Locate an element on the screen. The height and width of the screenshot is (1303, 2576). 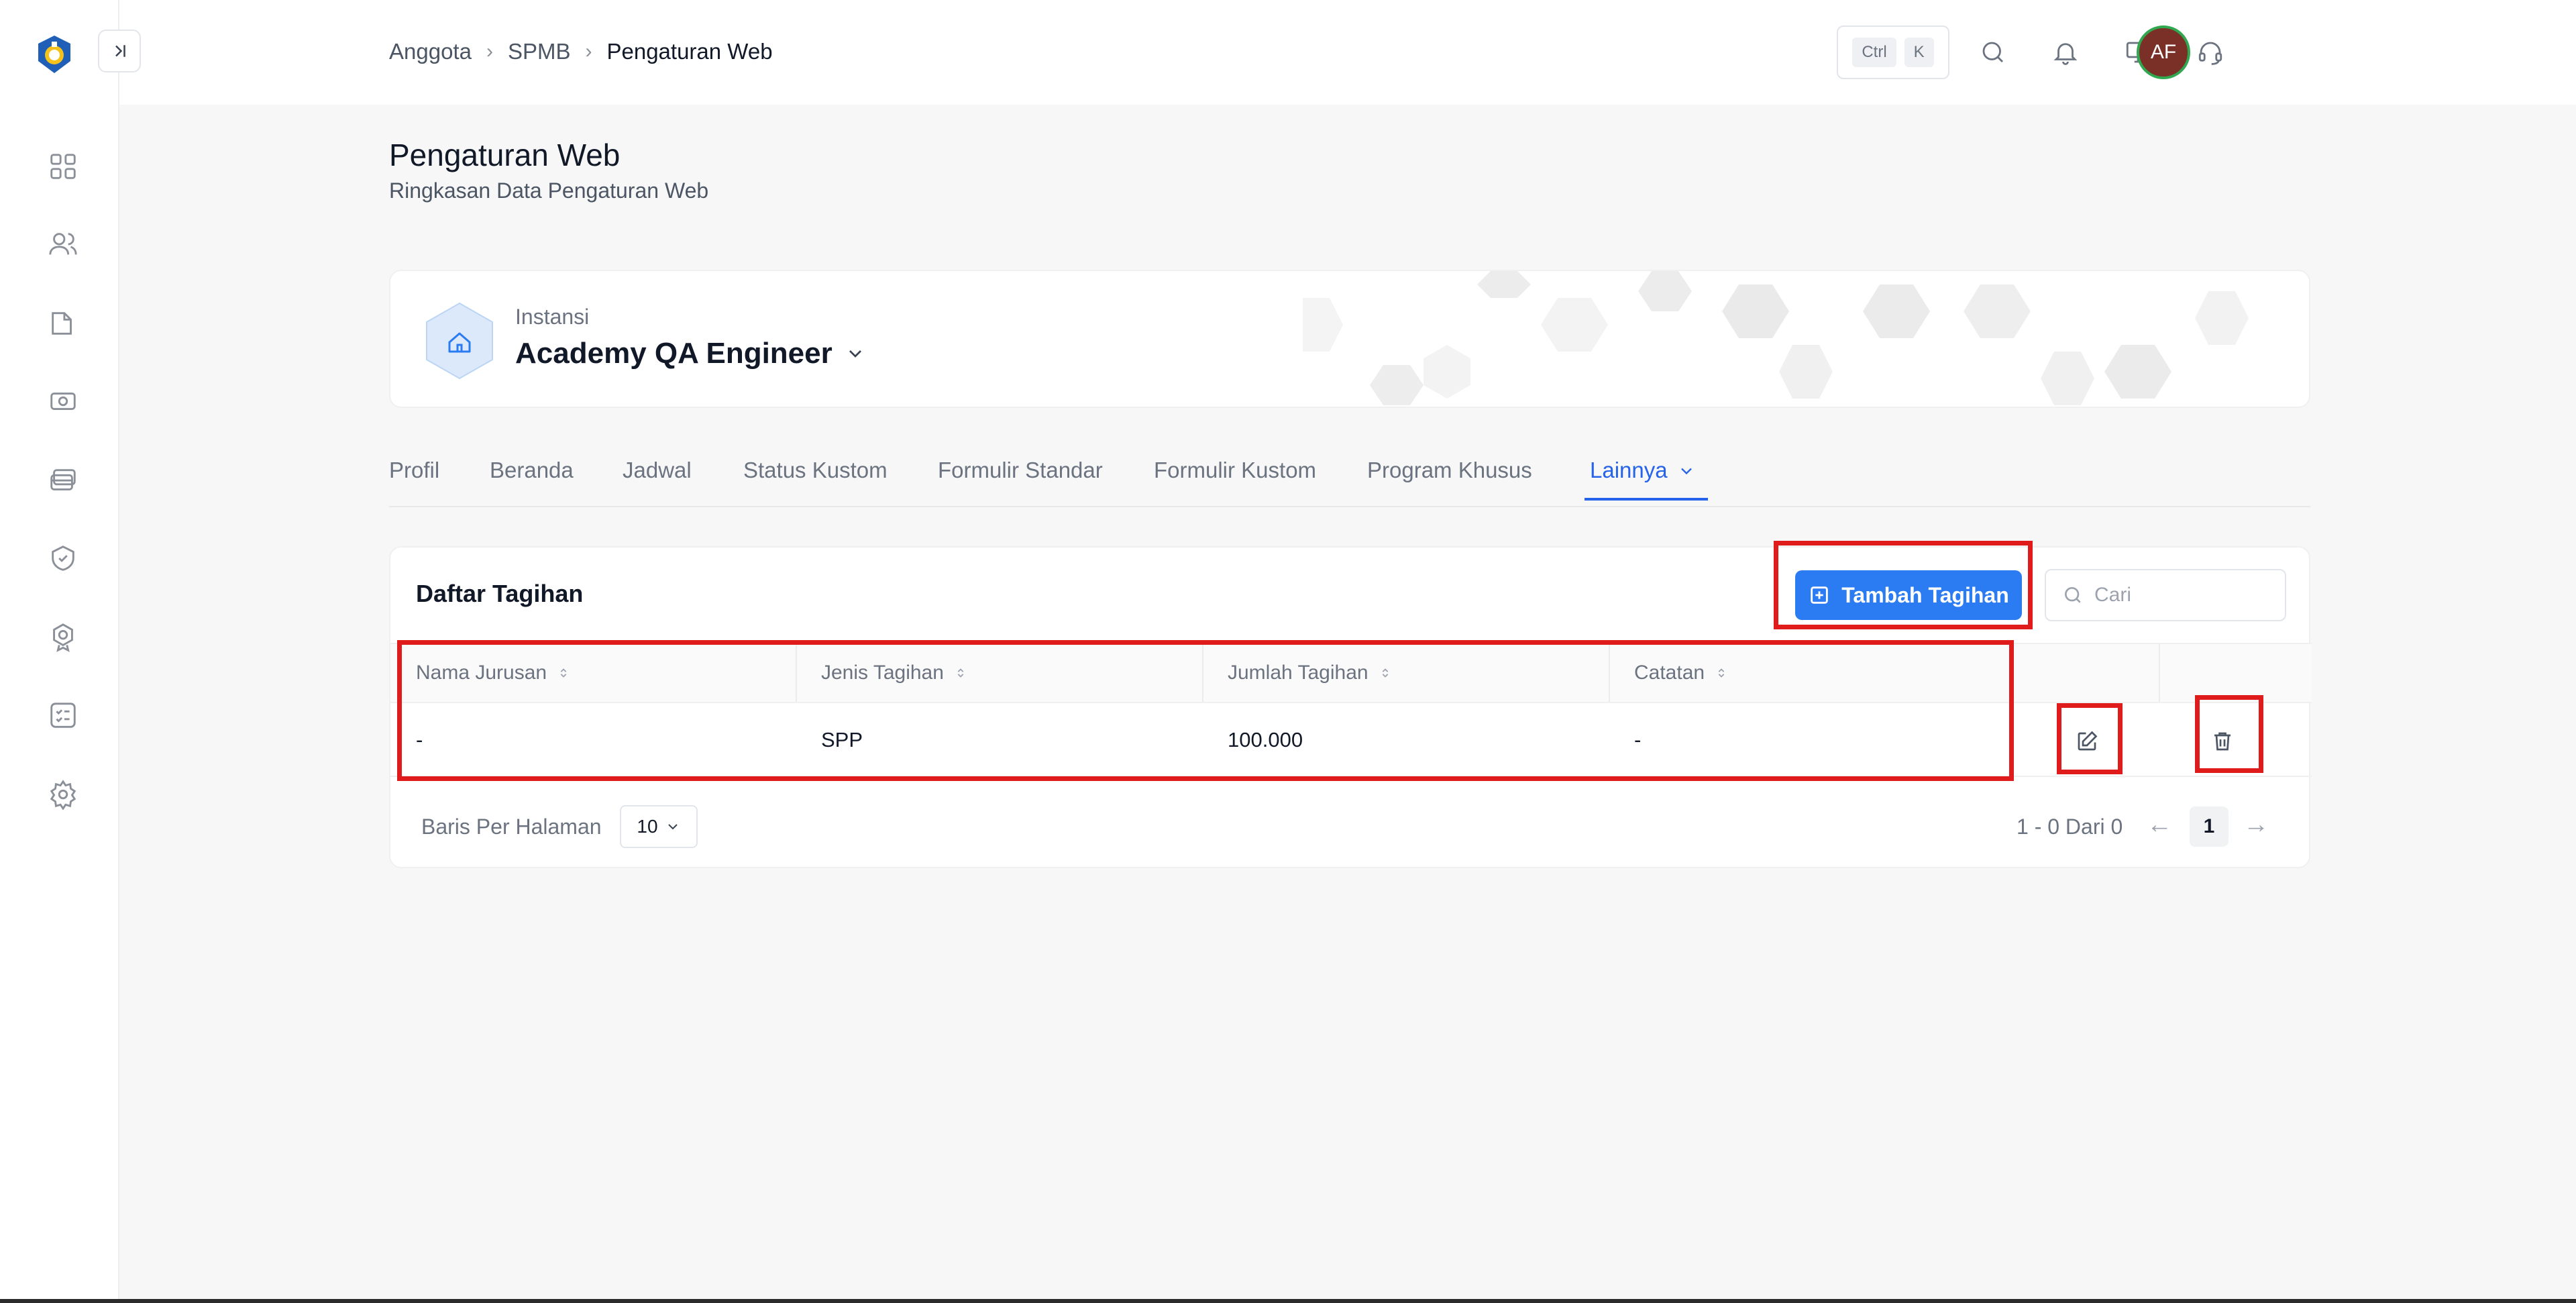
window-bottom-edge is located at coordinates (1288, 1301).